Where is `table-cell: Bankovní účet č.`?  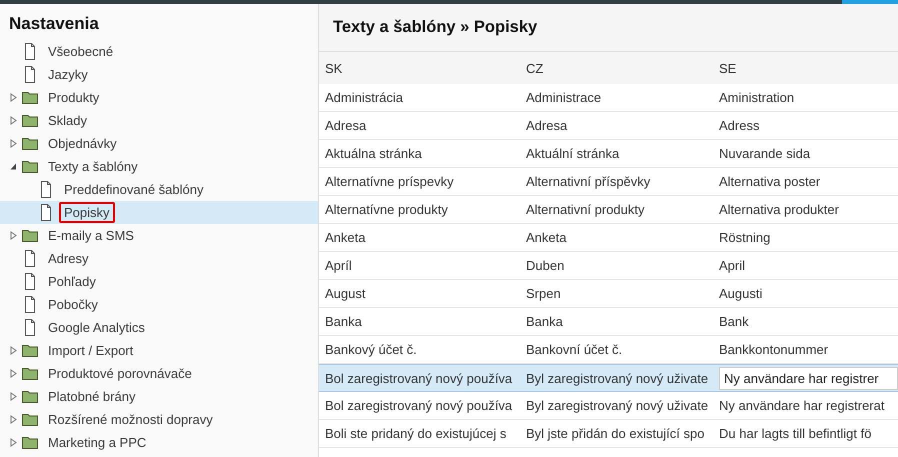
table-cell: Bankovní účet č. is located at coordinates (574, 349).